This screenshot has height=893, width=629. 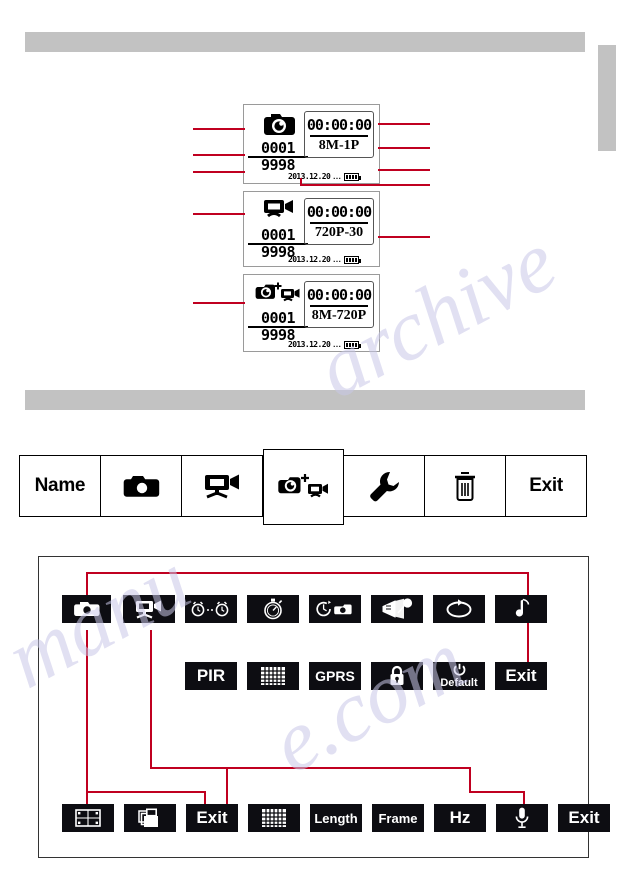 What do you see at coordinates (459, 670) in the screenshot?
I see `power-icon` at bounding box center [459, 670].